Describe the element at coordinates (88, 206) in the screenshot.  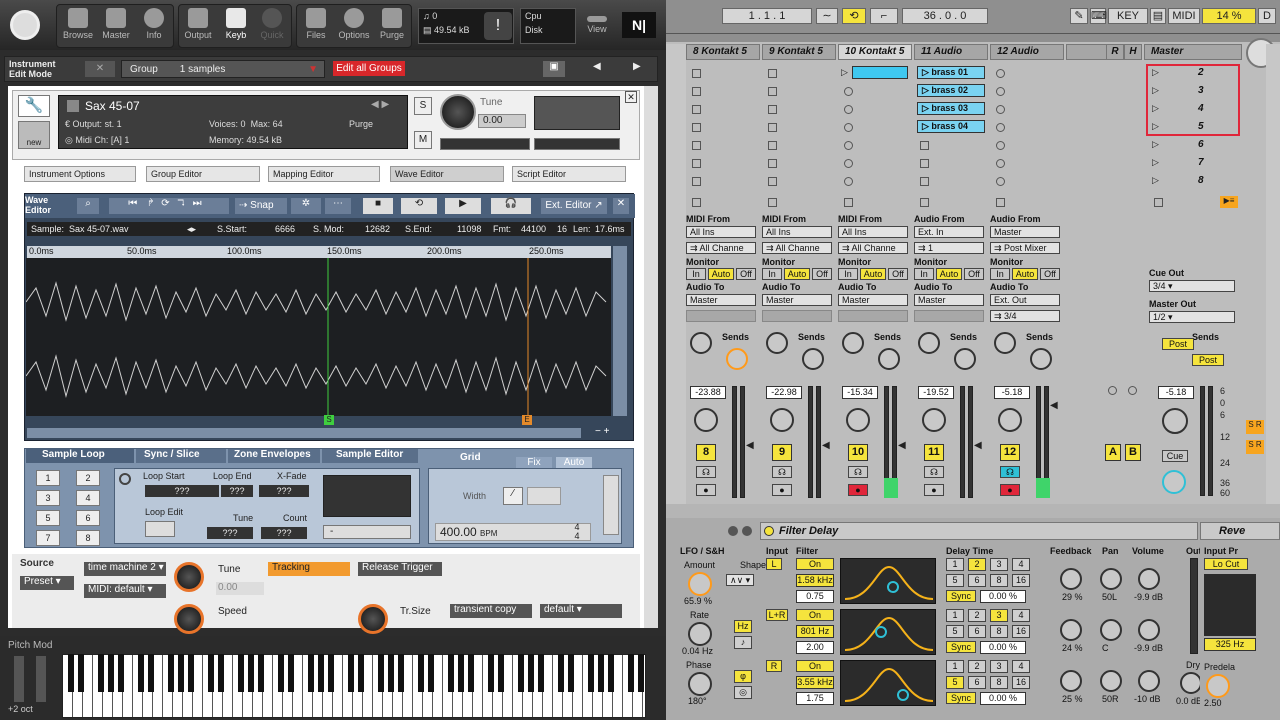
I see `zoom-icon: ⌕` at that location.